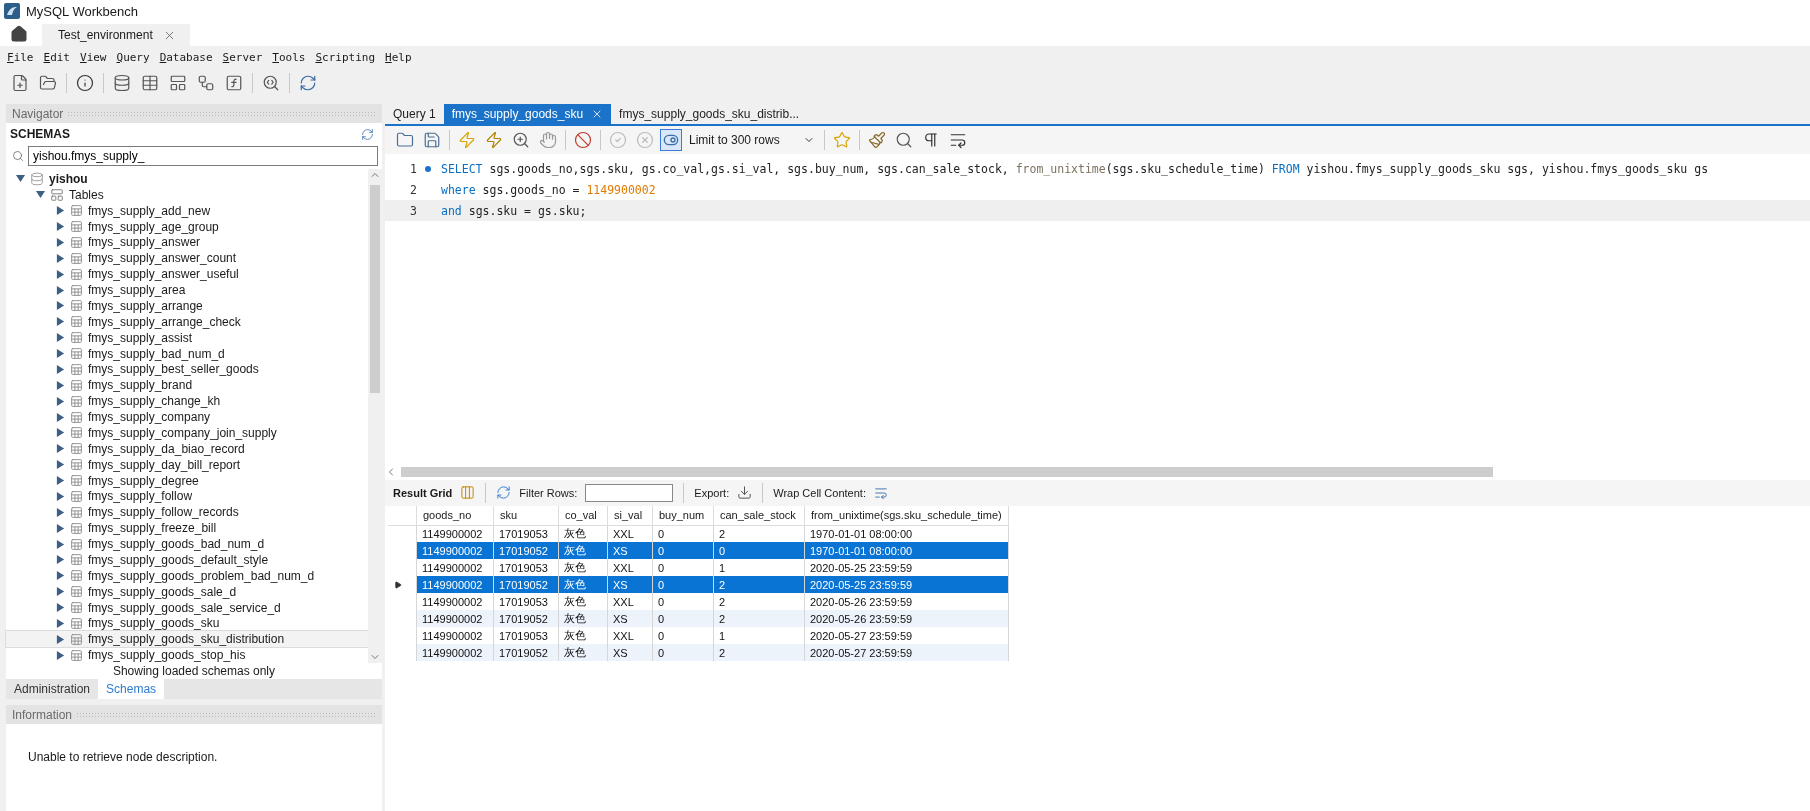 The width and height of the screenshot is (1810, 811). Describe the element at coordinates (187, 401) in the screenshot. I see `tree-item: fmys_supply_change_kh` at that location.